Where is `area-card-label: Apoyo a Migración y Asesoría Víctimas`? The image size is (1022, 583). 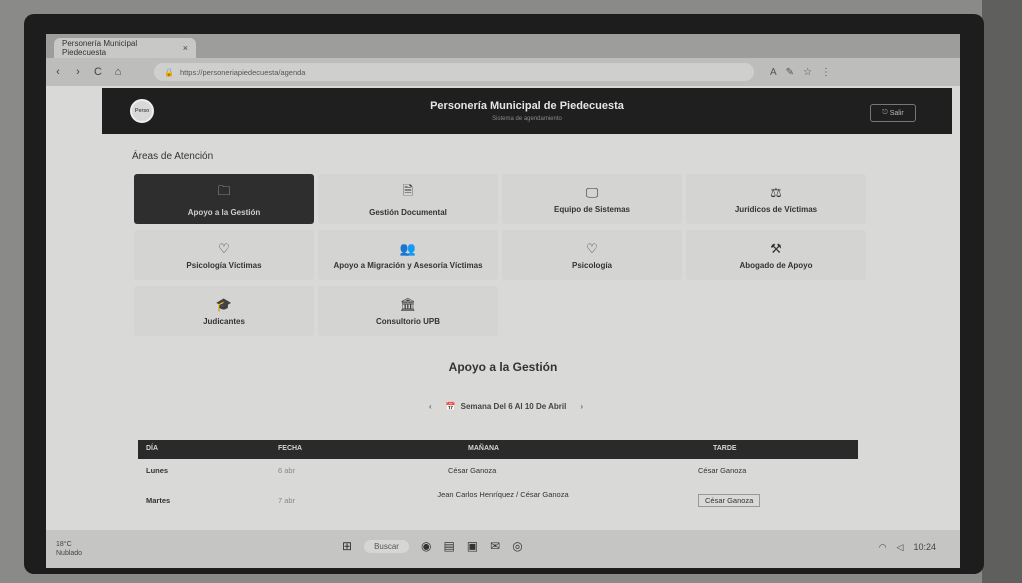
area-card-label: Apoyo a Migración y Asesoría Víctimas is located at coordinates (408, 265).